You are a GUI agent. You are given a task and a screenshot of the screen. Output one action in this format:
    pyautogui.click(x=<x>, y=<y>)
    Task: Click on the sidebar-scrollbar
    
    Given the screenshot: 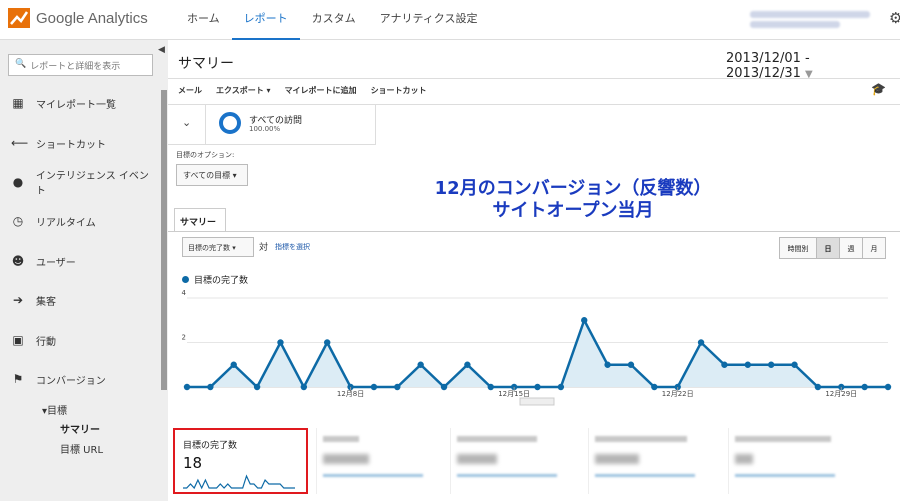 What is the action you would take?
    pyautogui.click(x=164, y=240)
    